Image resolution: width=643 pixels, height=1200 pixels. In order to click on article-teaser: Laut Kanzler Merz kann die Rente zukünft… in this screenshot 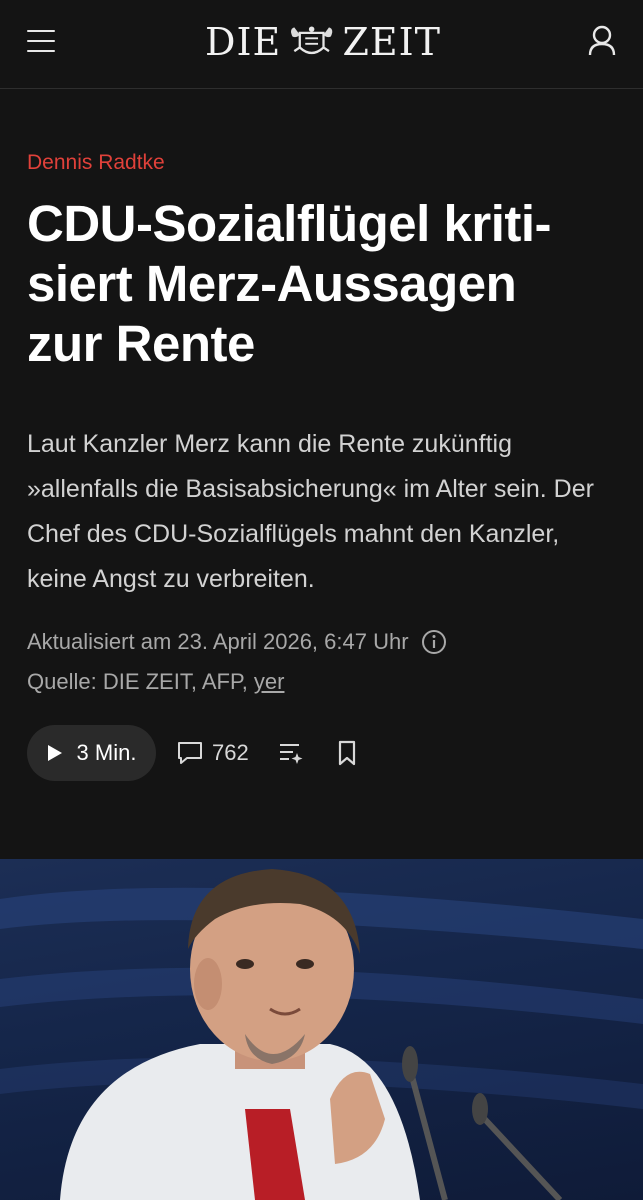, I will do `click(310, 511)`.